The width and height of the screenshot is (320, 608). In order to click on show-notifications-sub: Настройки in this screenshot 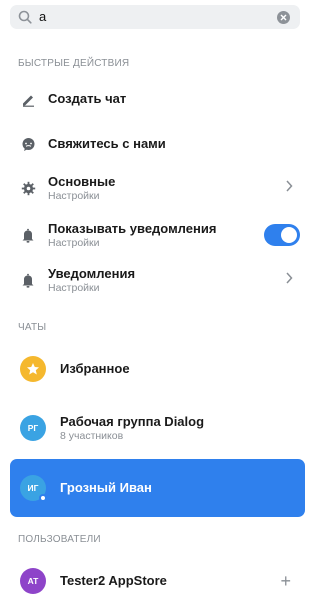, I will do `click(74, 243)`.